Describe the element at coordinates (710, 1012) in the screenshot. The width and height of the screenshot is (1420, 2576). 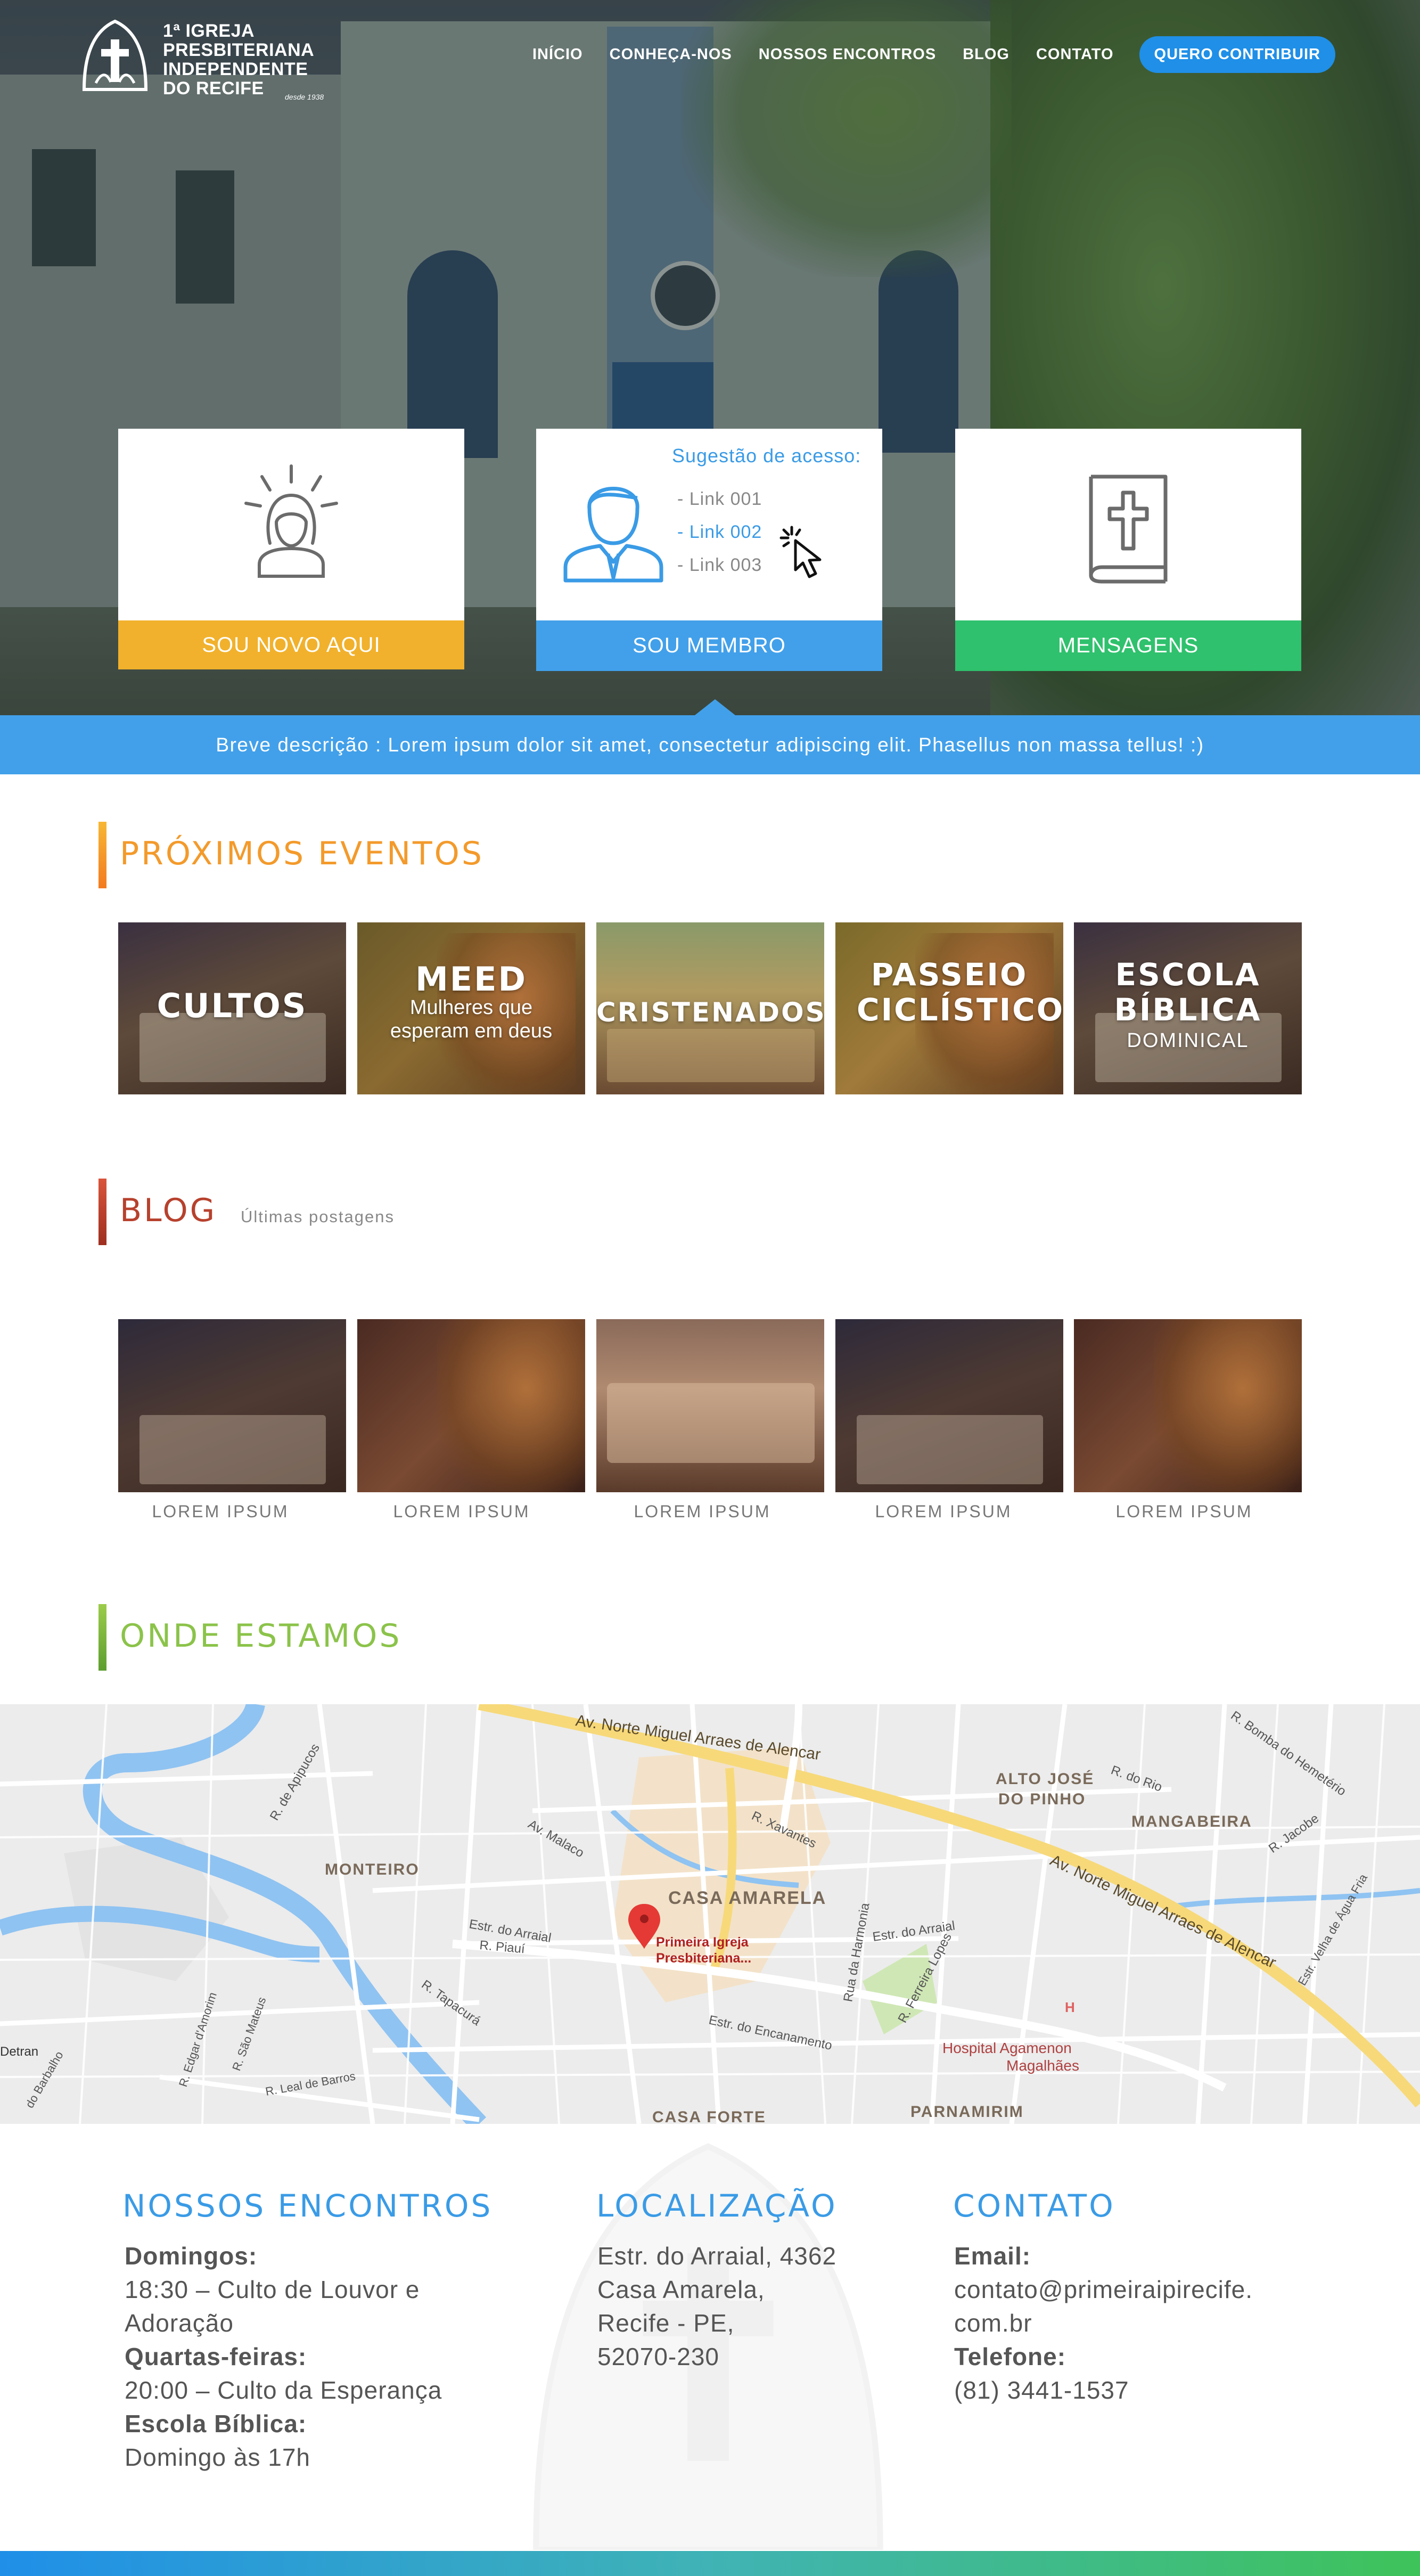
I see `event-title: CRISTENADOS` at that location.